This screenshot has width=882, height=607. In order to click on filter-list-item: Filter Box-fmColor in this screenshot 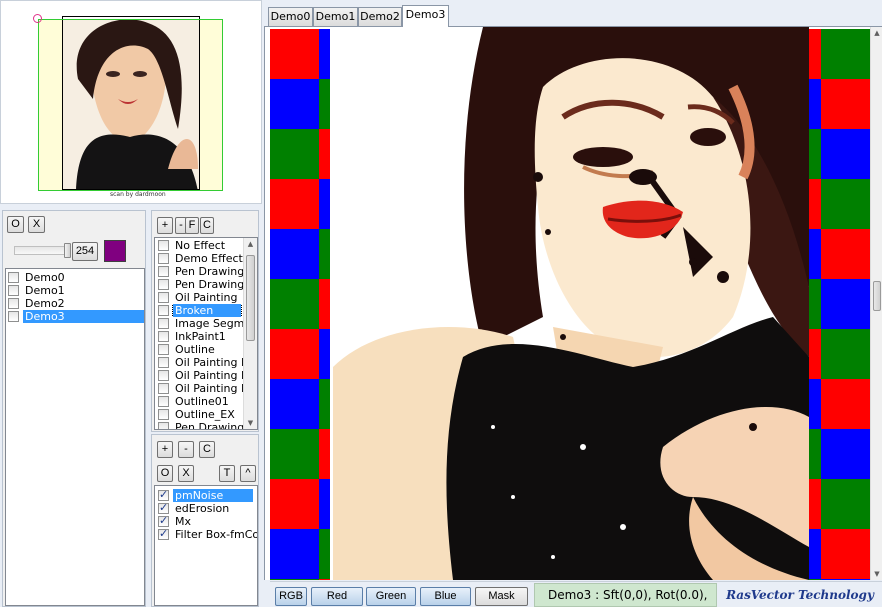, I will do `click(207, 534)`.